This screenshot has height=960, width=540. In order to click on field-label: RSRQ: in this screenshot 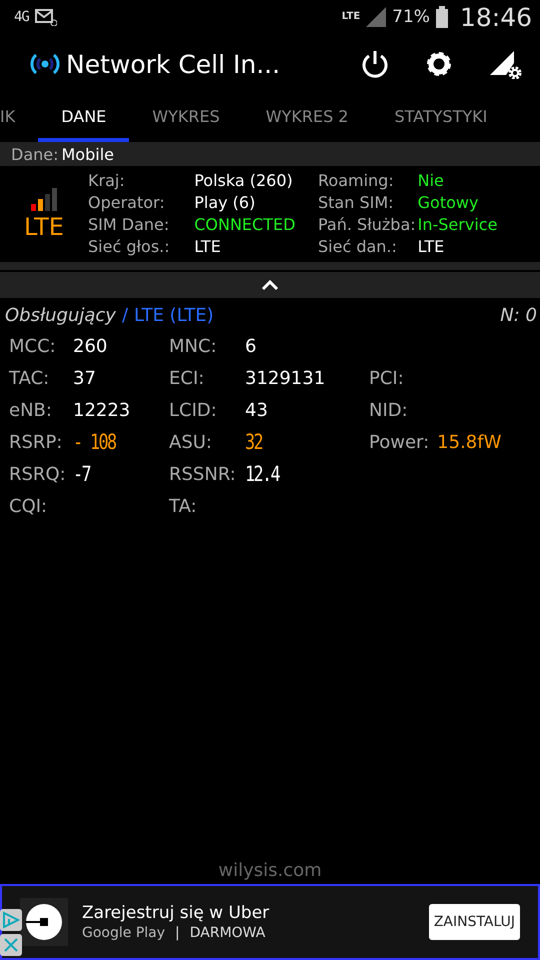, I will do `click(38, 474)`.